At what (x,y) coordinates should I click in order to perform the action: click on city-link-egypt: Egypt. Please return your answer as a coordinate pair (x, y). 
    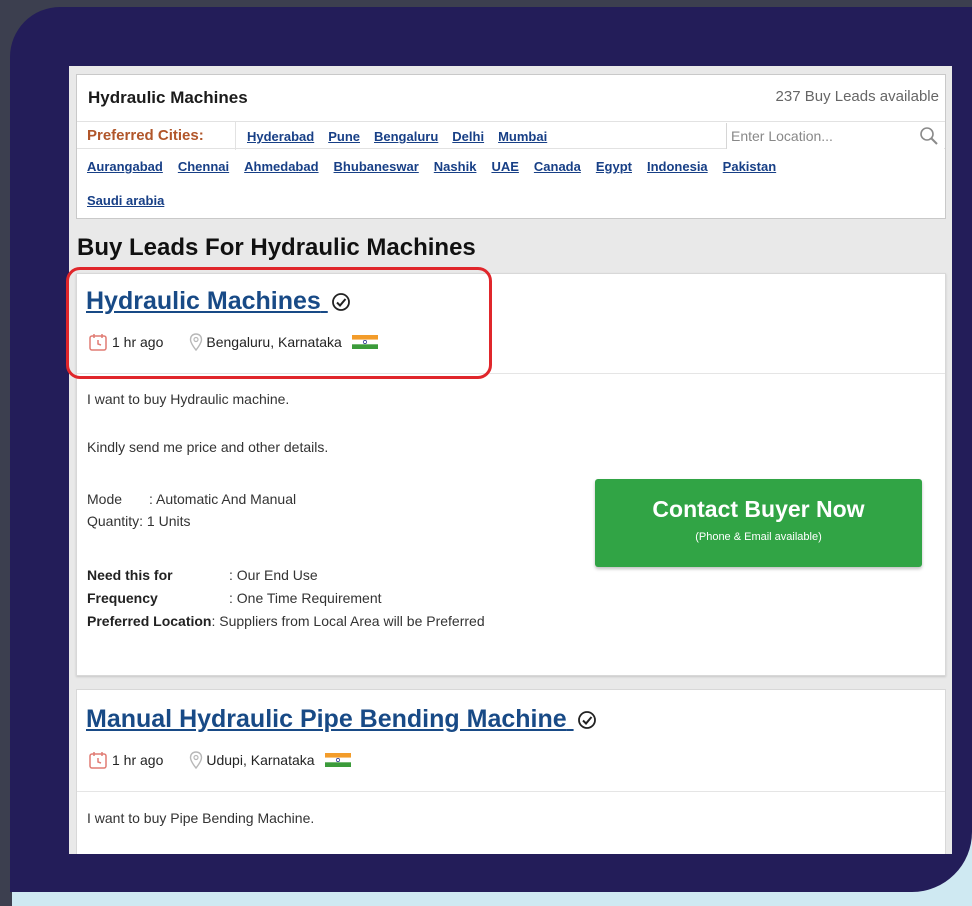
    Looking at the image, I should click on (614, 166).